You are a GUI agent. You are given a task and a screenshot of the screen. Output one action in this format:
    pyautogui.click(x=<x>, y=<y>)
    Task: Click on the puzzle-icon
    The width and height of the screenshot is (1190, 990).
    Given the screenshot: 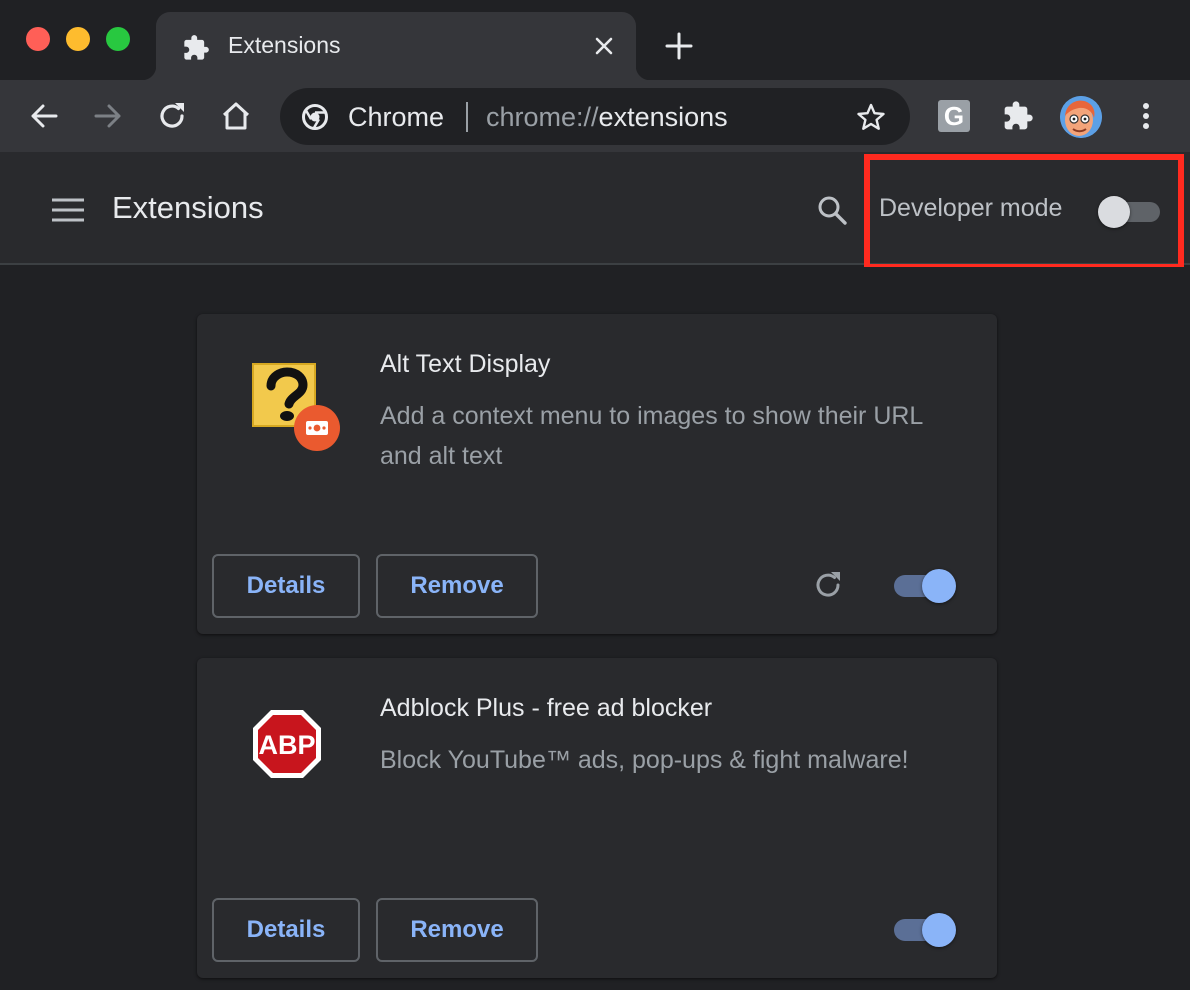 What is the action you would take?
    pyautogui.click(x=196, y=47)
    